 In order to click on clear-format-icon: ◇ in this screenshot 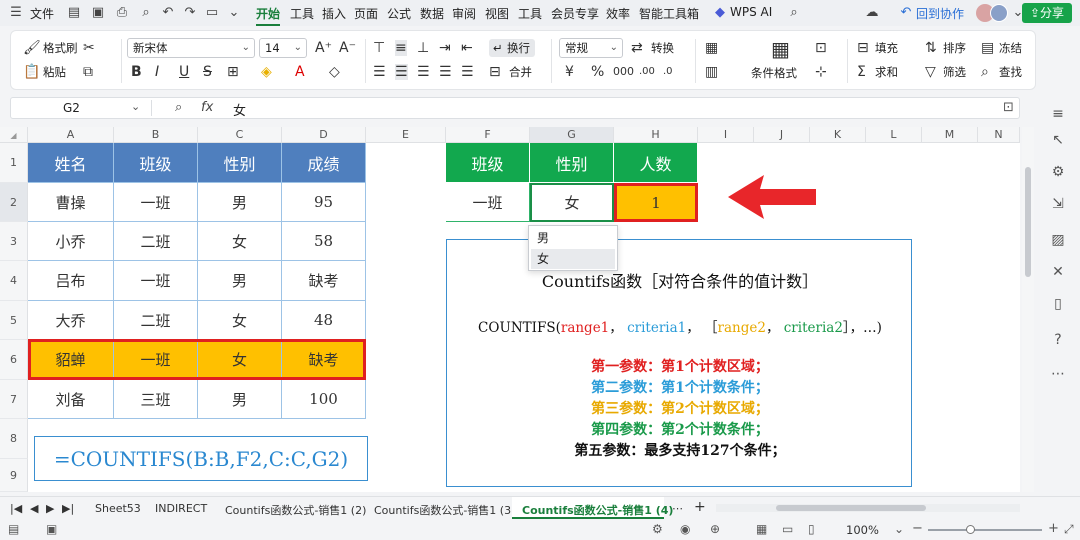, I will do `click(334, 72)`.